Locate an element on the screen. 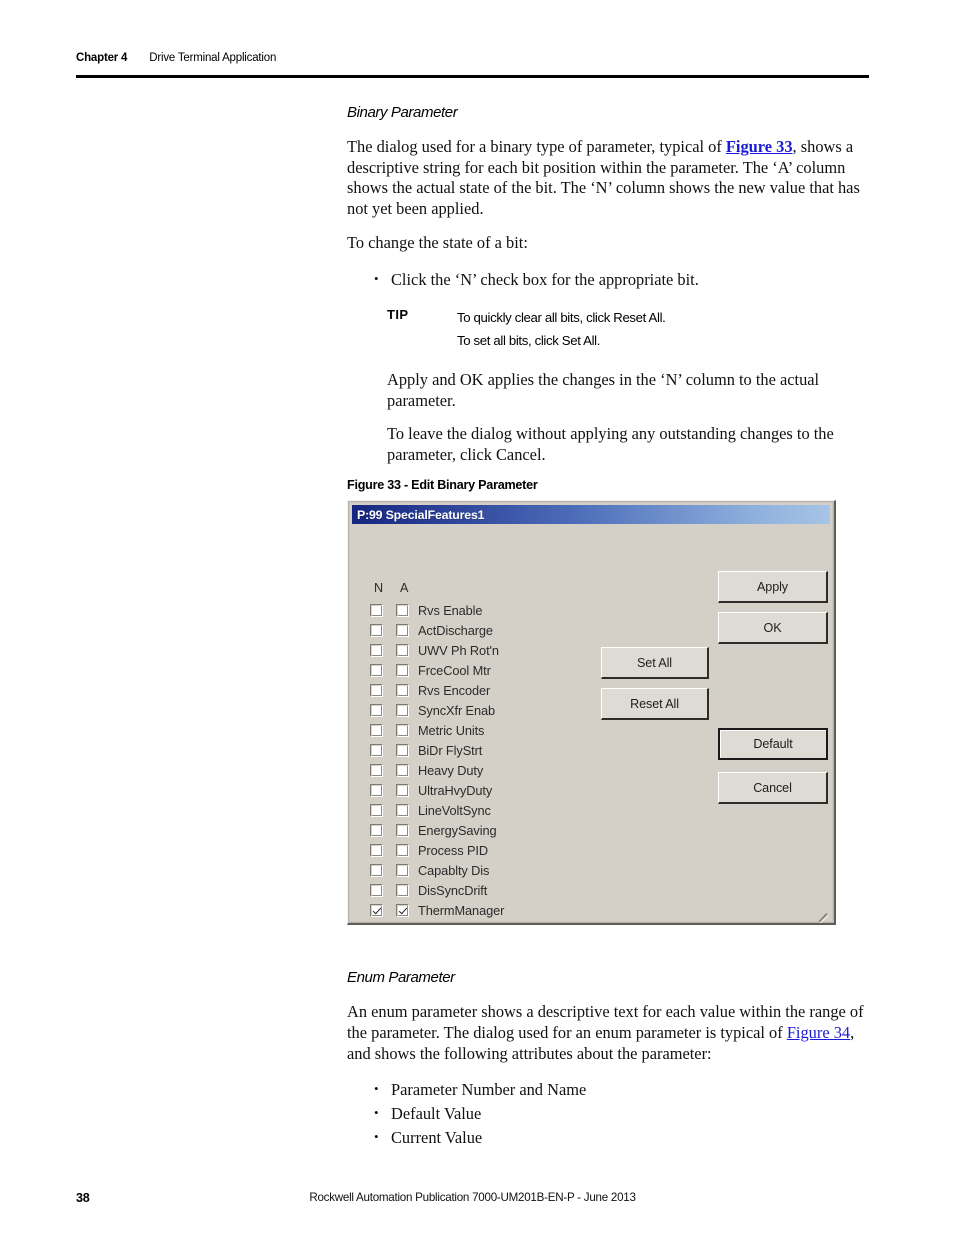 This screenshot has height=1235, width=954. reset-all-button: Reset All is located at coordinates (655, 704).